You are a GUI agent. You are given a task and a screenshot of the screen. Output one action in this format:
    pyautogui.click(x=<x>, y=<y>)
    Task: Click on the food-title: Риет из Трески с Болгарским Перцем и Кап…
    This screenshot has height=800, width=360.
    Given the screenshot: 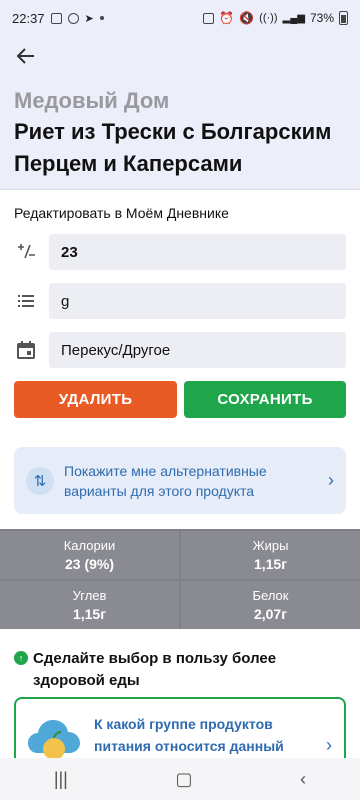 What is the action you would take?
    pyautogui.click(x=173, y=147)
    